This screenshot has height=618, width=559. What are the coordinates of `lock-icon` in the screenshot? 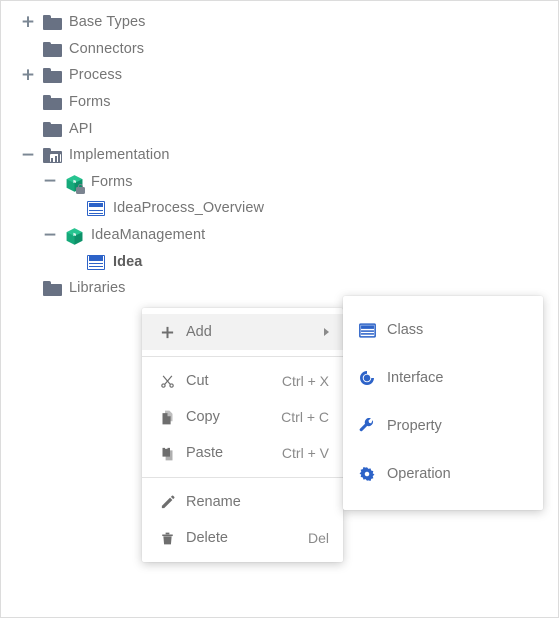 It's located at (80, 188).